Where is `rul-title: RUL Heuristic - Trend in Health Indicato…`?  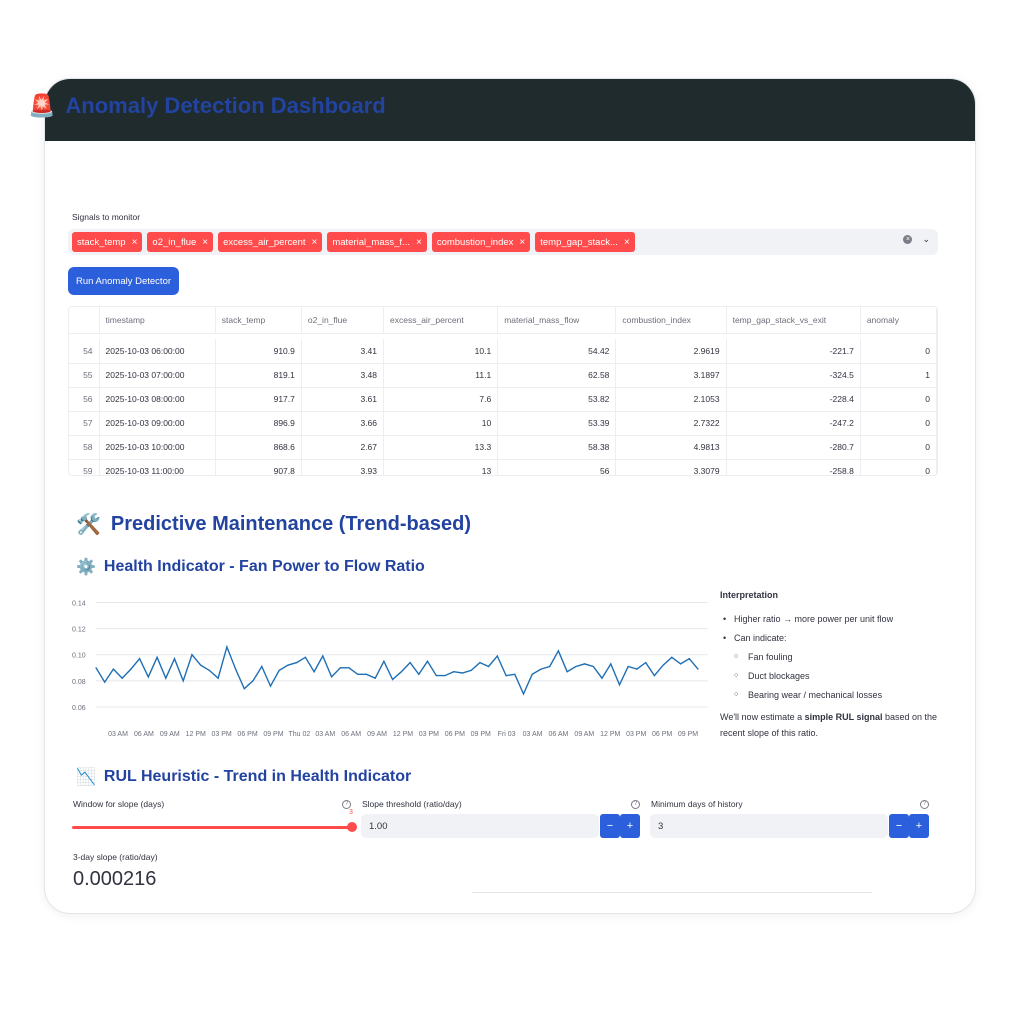 rul-title: RUL Heuristic - Trend in Health Indicato… is located at coordinates (257, 776).